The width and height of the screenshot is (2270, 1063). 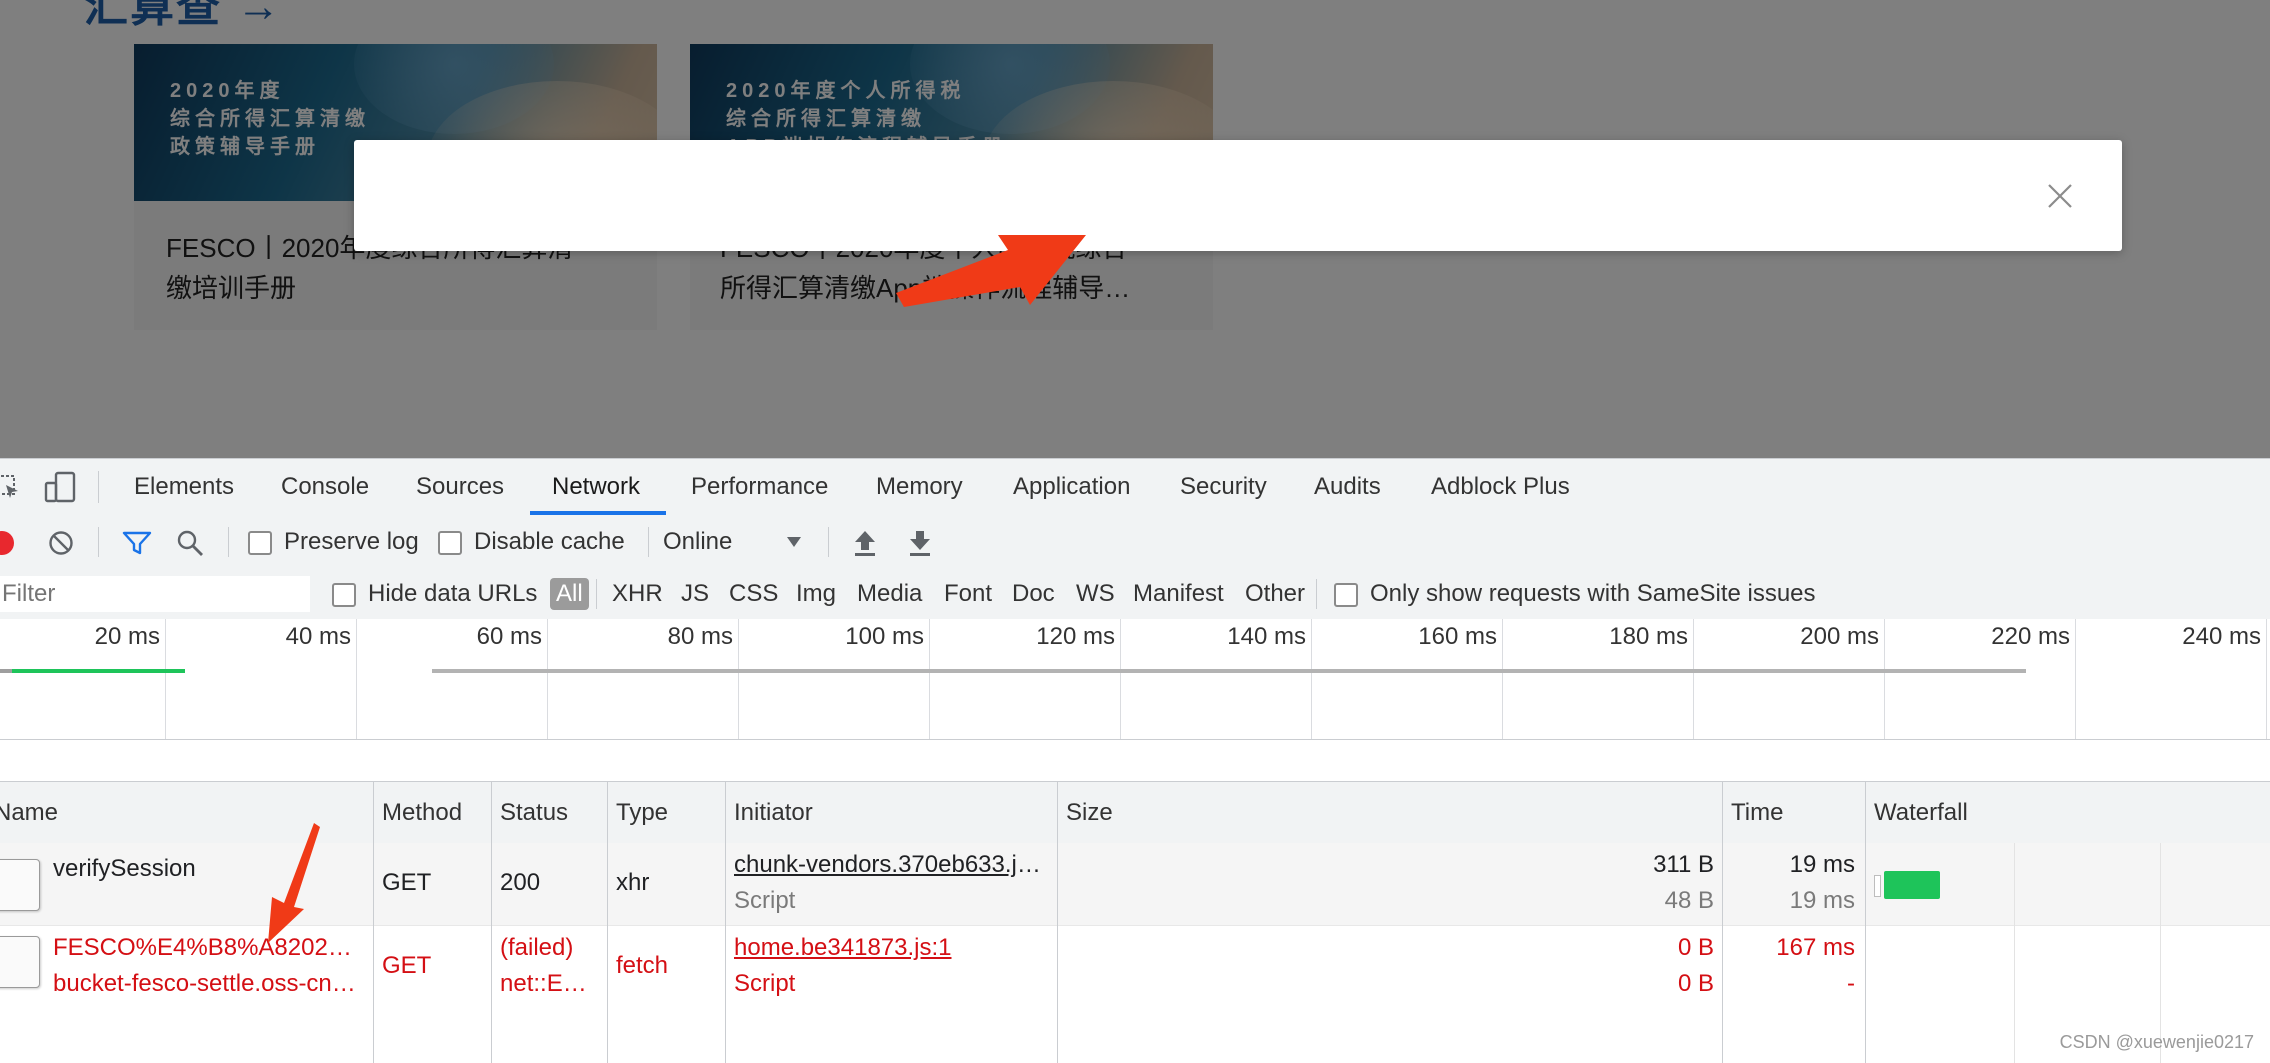 What do you see at coordinates (1695, 947) in the screenshot?
I see `request-size: 0 B` at bounding box center [1695, 947].